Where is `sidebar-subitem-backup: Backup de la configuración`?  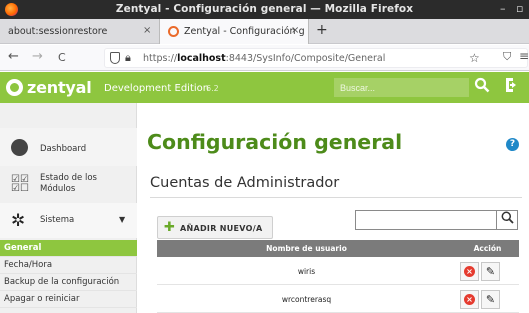 sidebar-subitem-backup: Backup de la configuración is located at coordinates (68, 282).